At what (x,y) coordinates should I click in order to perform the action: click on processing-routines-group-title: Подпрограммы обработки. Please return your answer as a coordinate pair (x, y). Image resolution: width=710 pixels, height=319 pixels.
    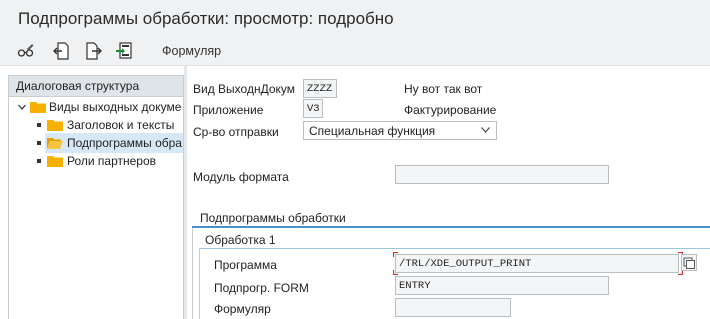
    Looking at the image, I should click on (273, 218).